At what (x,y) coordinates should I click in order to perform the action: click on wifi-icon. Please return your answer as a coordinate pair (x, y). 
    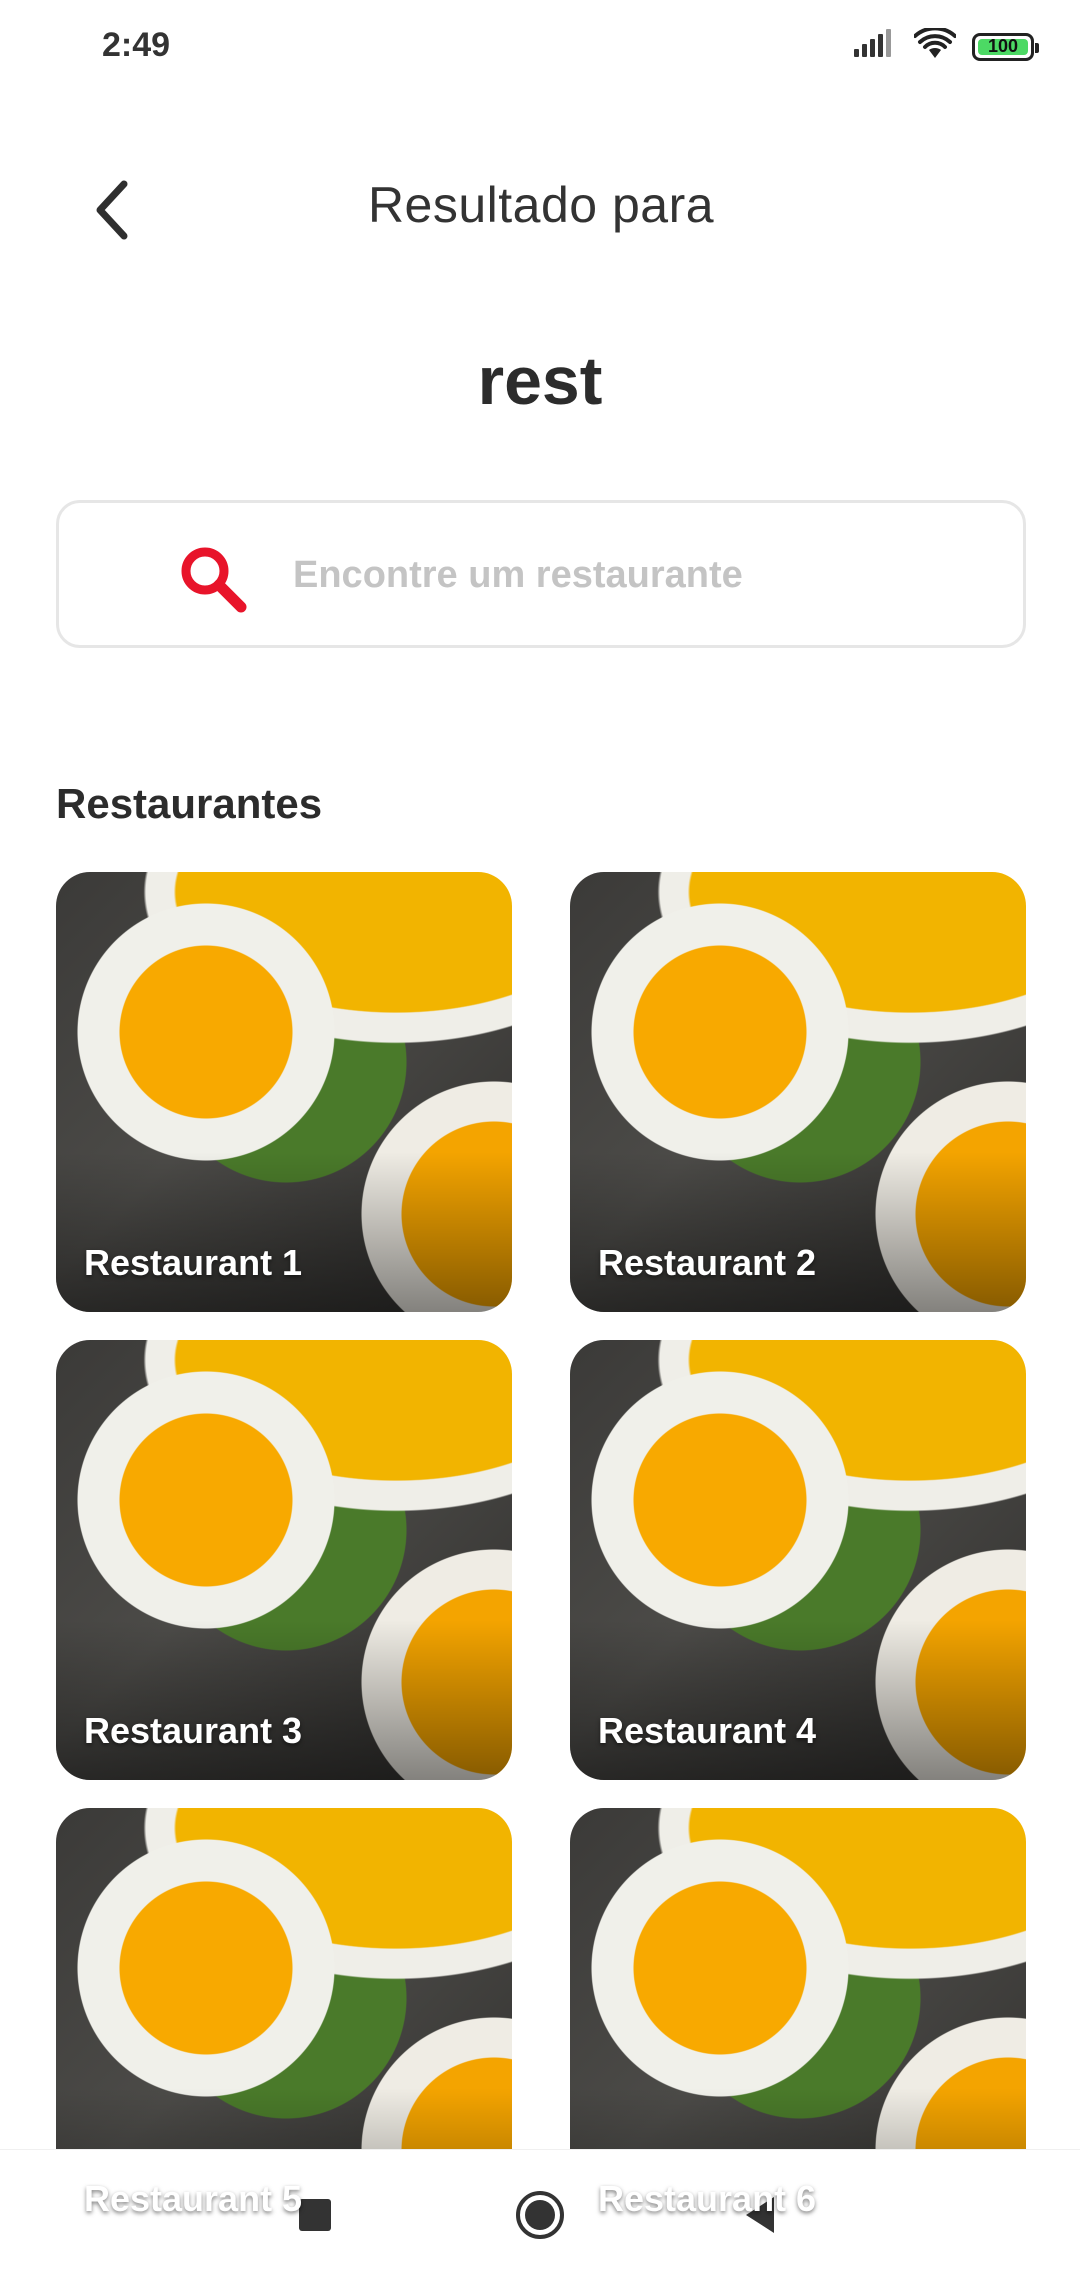
    Looking at the image, I should click on (935, 45).